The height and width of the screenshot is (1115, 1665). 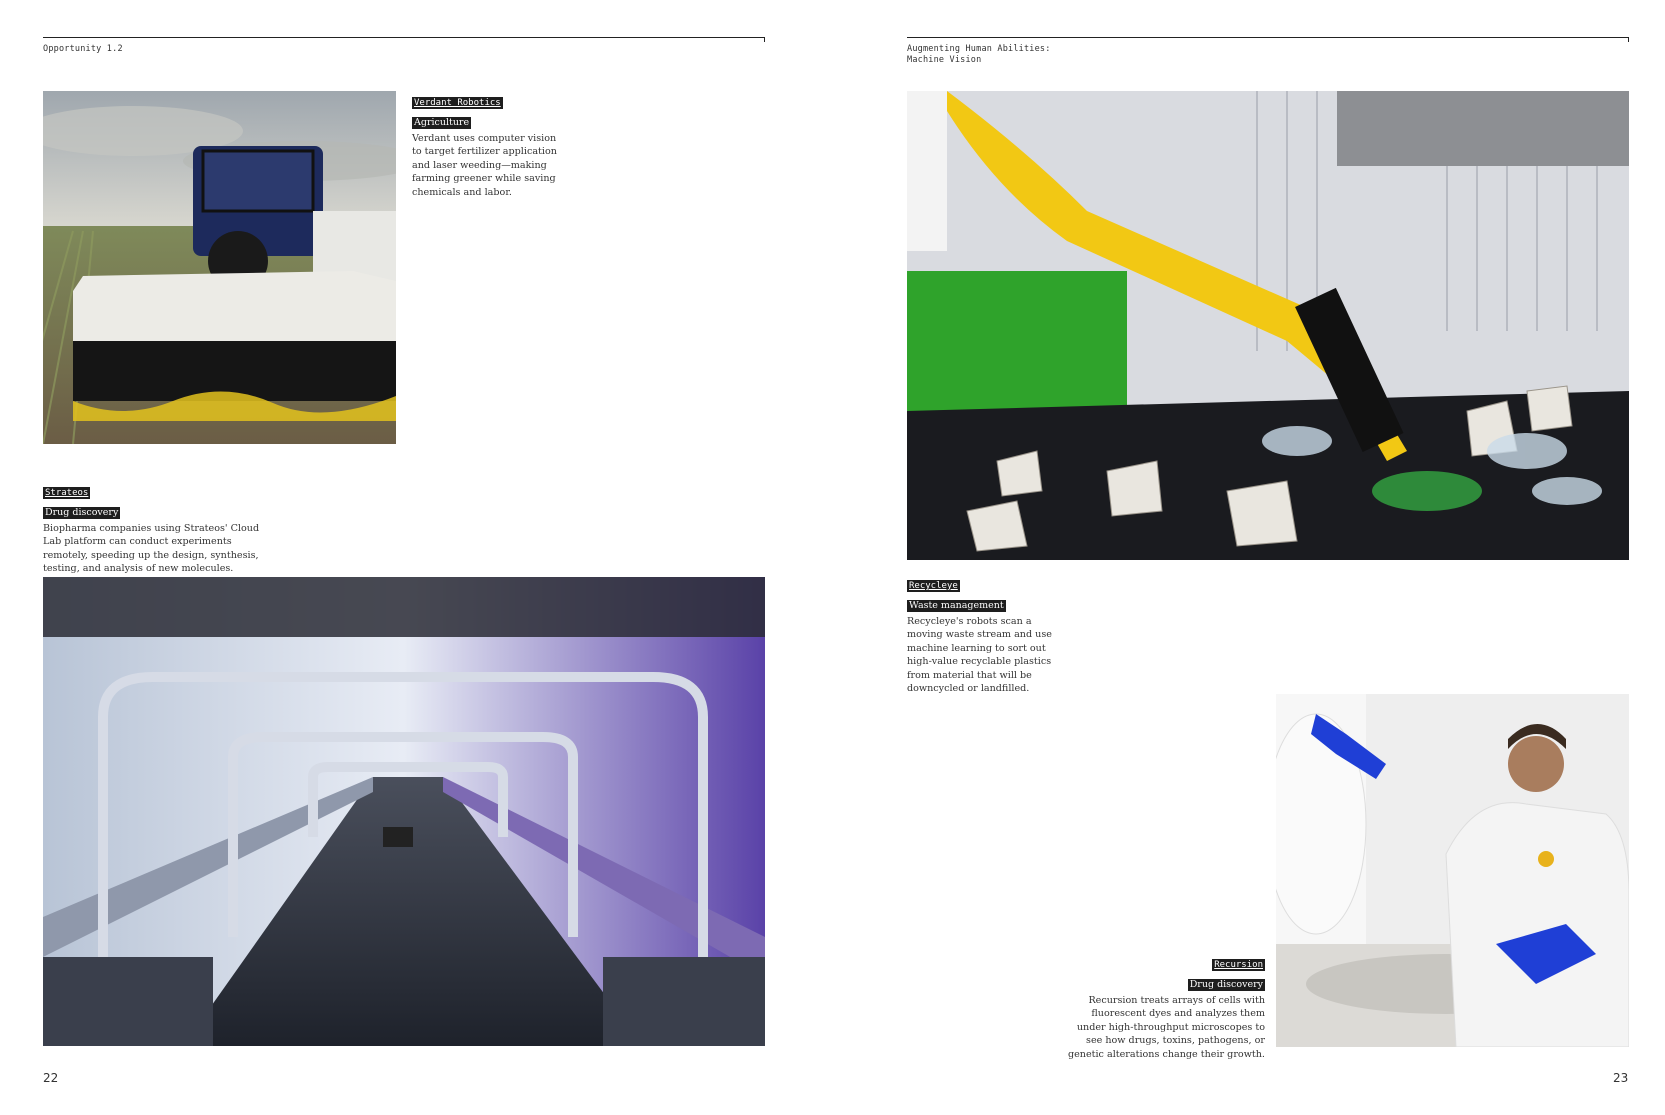 I want to click on page-number: 23, so click(x=1621, y=1078).